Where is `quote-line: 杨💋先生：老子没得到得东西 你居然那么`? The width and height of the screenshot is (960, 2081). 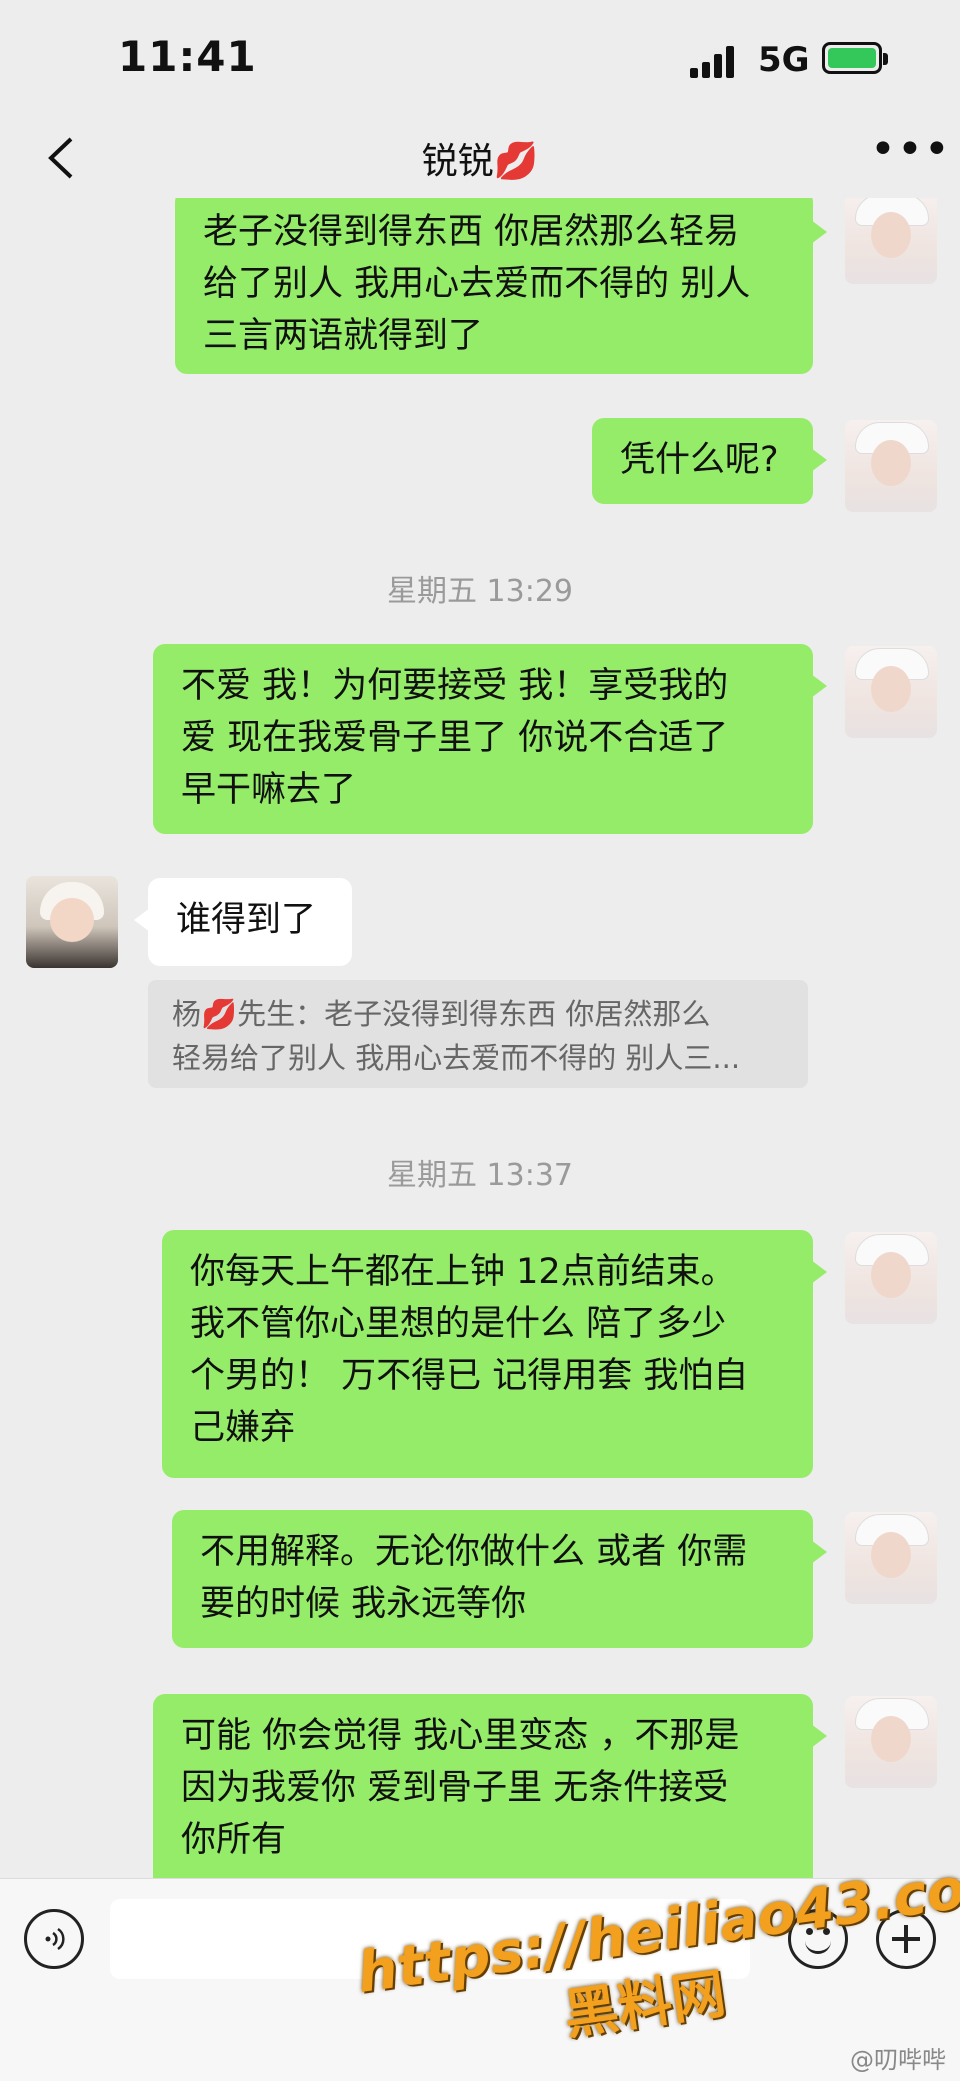 quote-line: 杨💋先生：老子没得到得东西 你居然那么 is located at coordinates (441, 1014).